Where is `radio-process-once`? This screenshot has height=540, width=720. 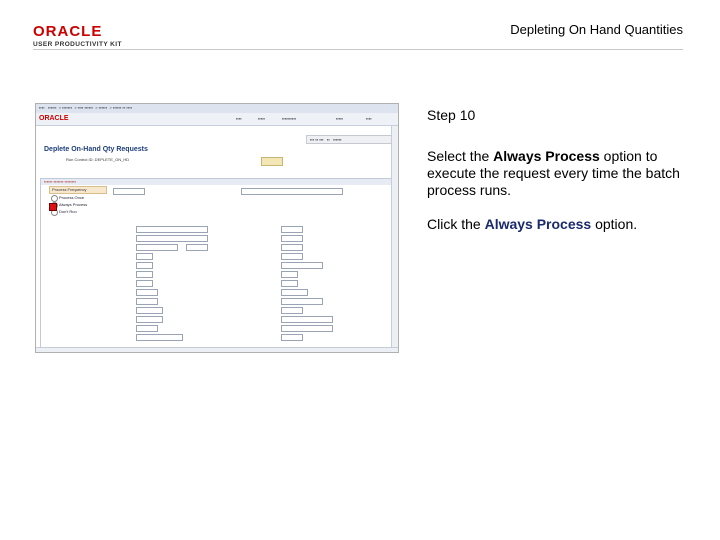
radio-process-once is located at coordinates (54, 198).